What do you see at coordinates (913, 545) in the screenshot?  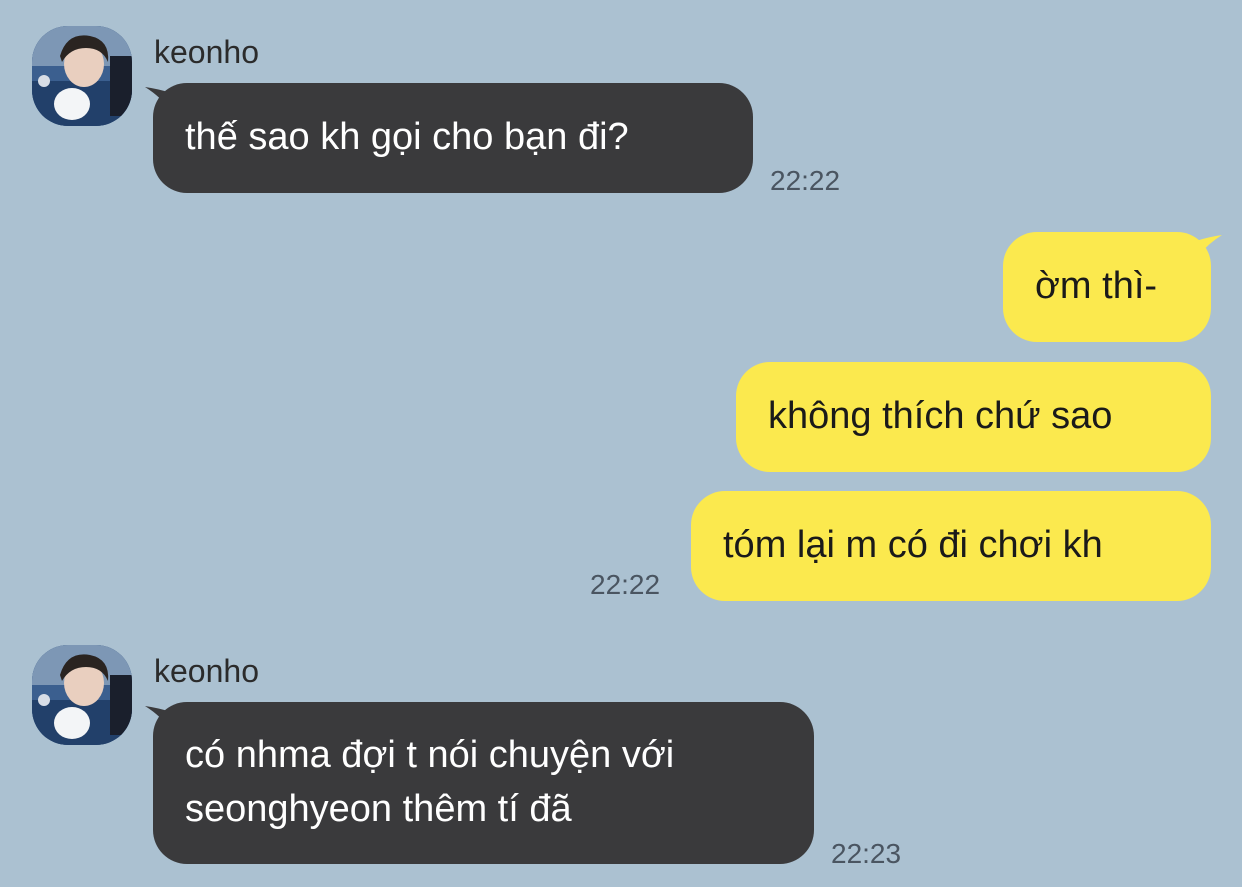 I see `message-text: tóm lại m có đi chơi kh` at bounding box center [913, 545].